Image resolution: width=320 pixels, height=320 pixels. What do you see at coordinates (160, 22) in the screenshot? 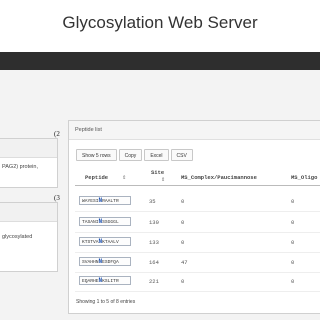
I see `page-title: Glycosylation Web Server` at bounding box center [160, 22].